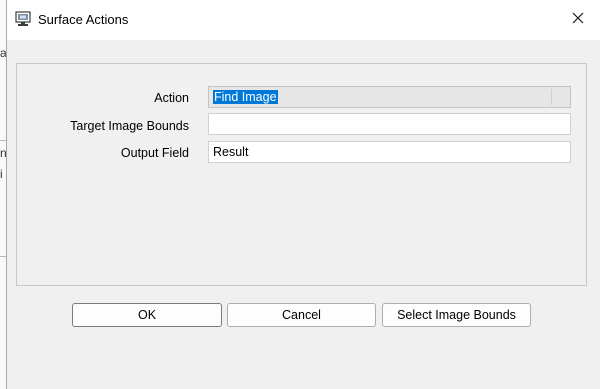 This screenshot has width=600, height=389. What do you see at coordinates (23, 19) in the screenshot?
I see `monitor-icon` at bounding box center [23, 19].